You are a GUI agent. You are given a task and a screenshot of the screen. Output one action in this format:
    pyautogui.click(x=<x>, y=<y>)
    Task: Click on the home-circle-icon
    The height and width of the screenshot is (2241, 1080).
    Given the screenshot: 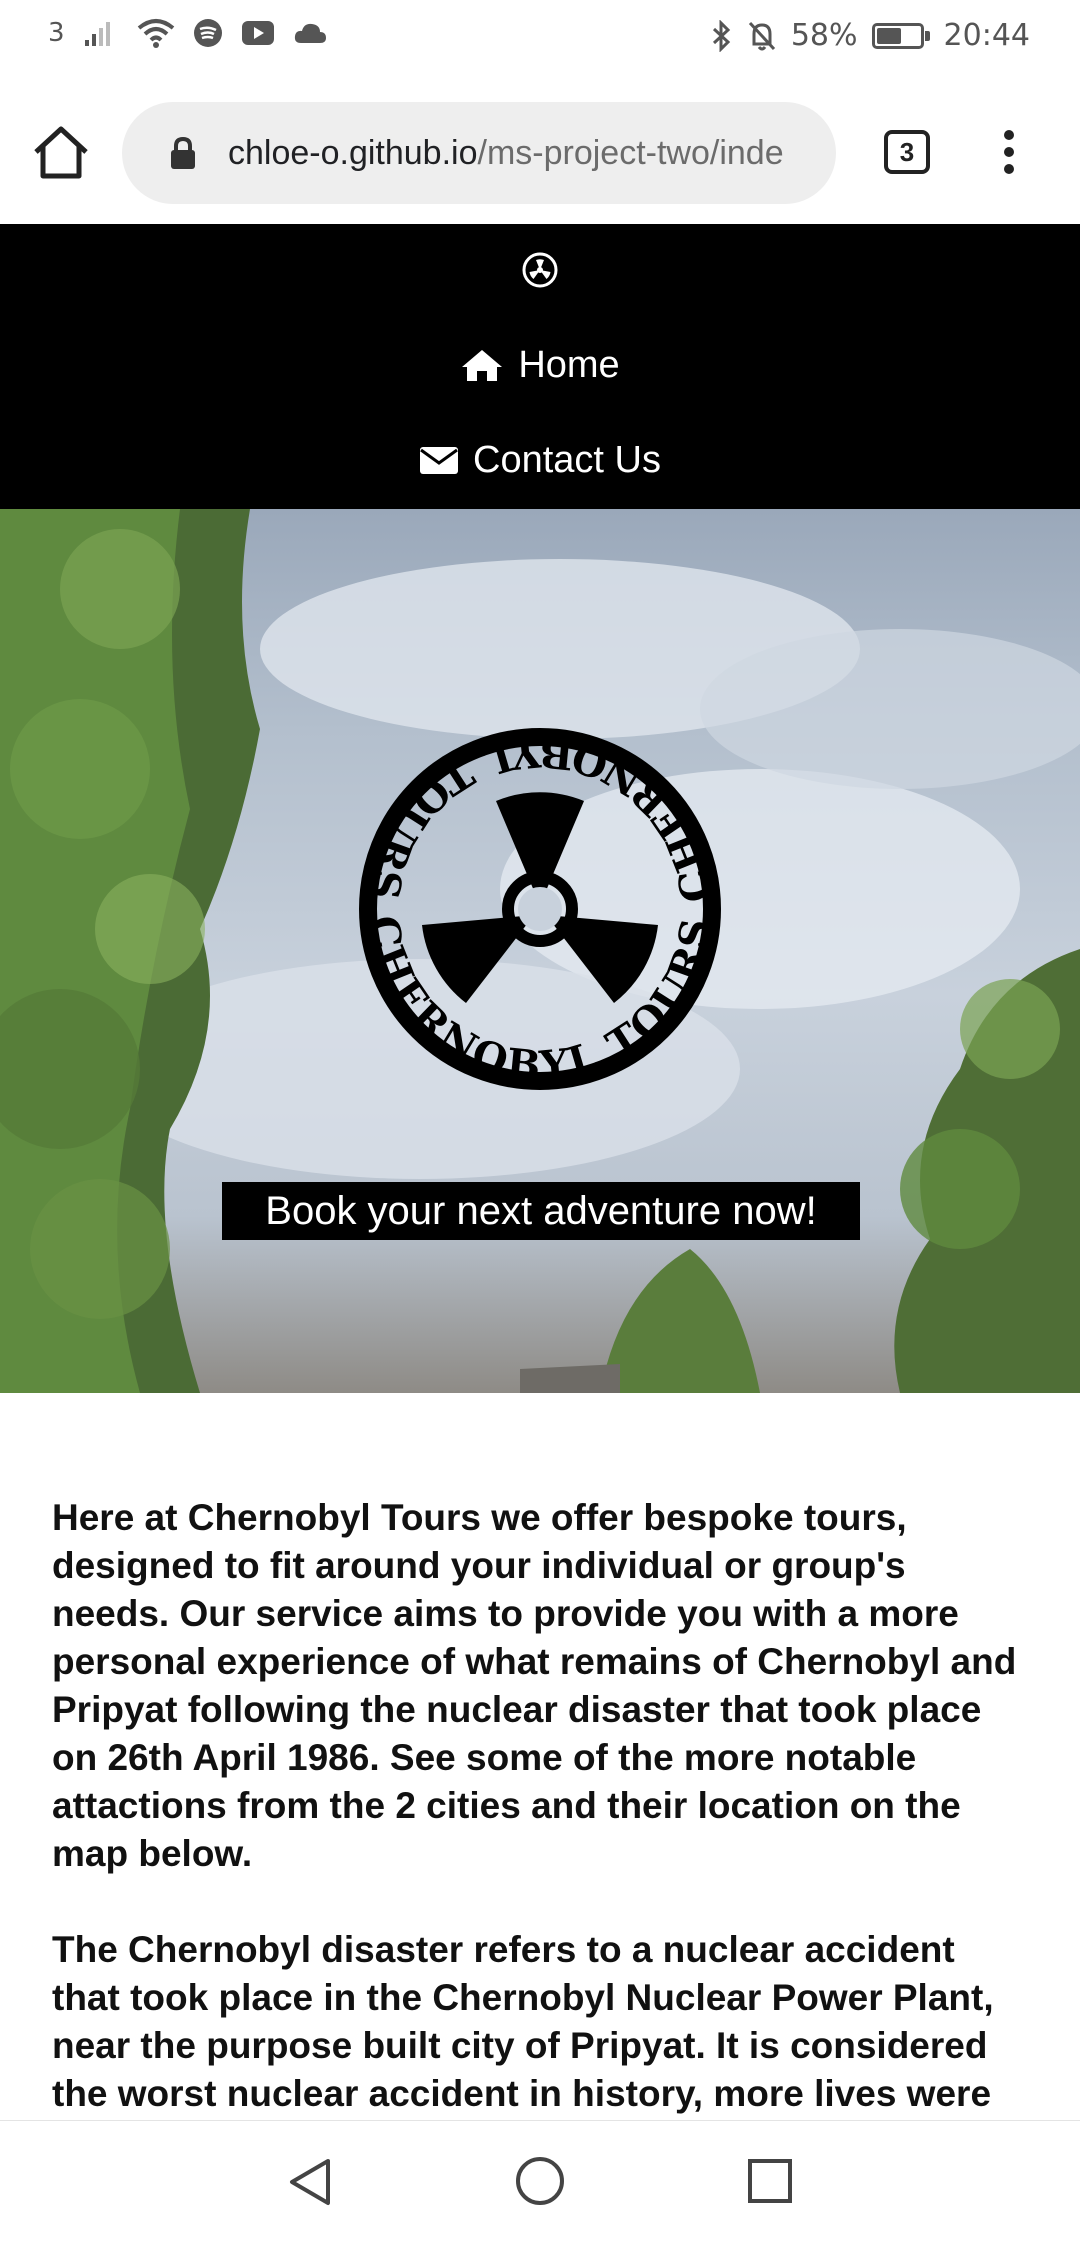 What is the action you would take?
    pyautogui.click(x=540, y=2181)
    